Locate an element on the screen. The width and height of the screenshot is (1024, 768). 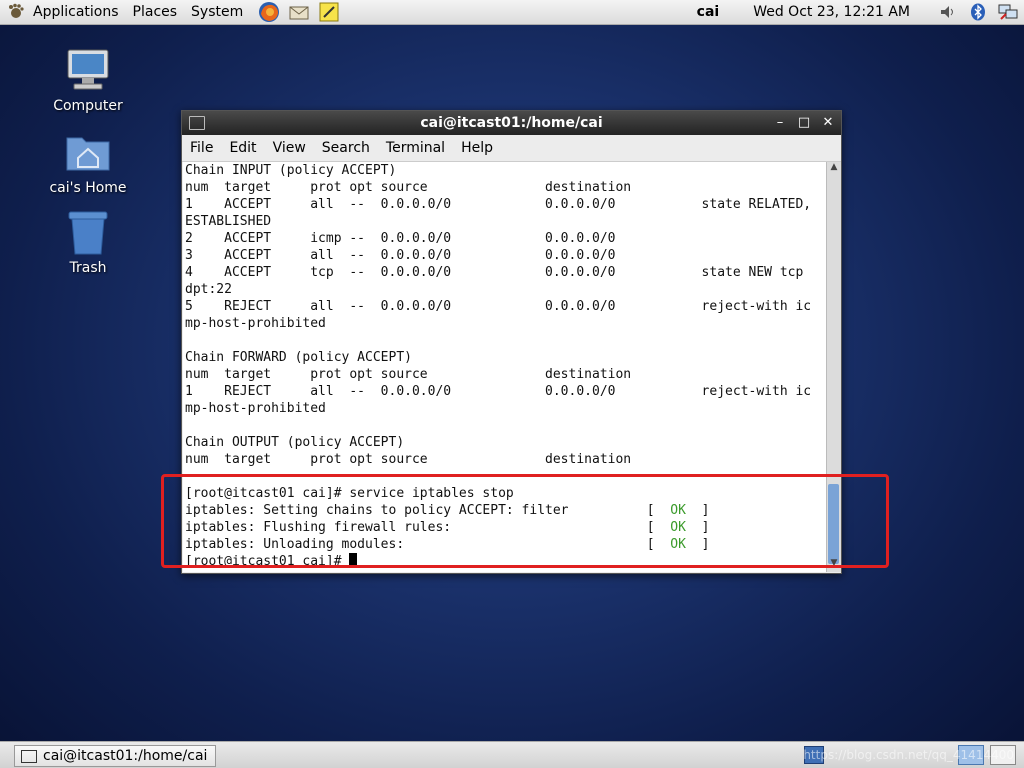
taskbar-item-terminal: cai@itcast01:/home/cai is located at coordinates (115, 756).